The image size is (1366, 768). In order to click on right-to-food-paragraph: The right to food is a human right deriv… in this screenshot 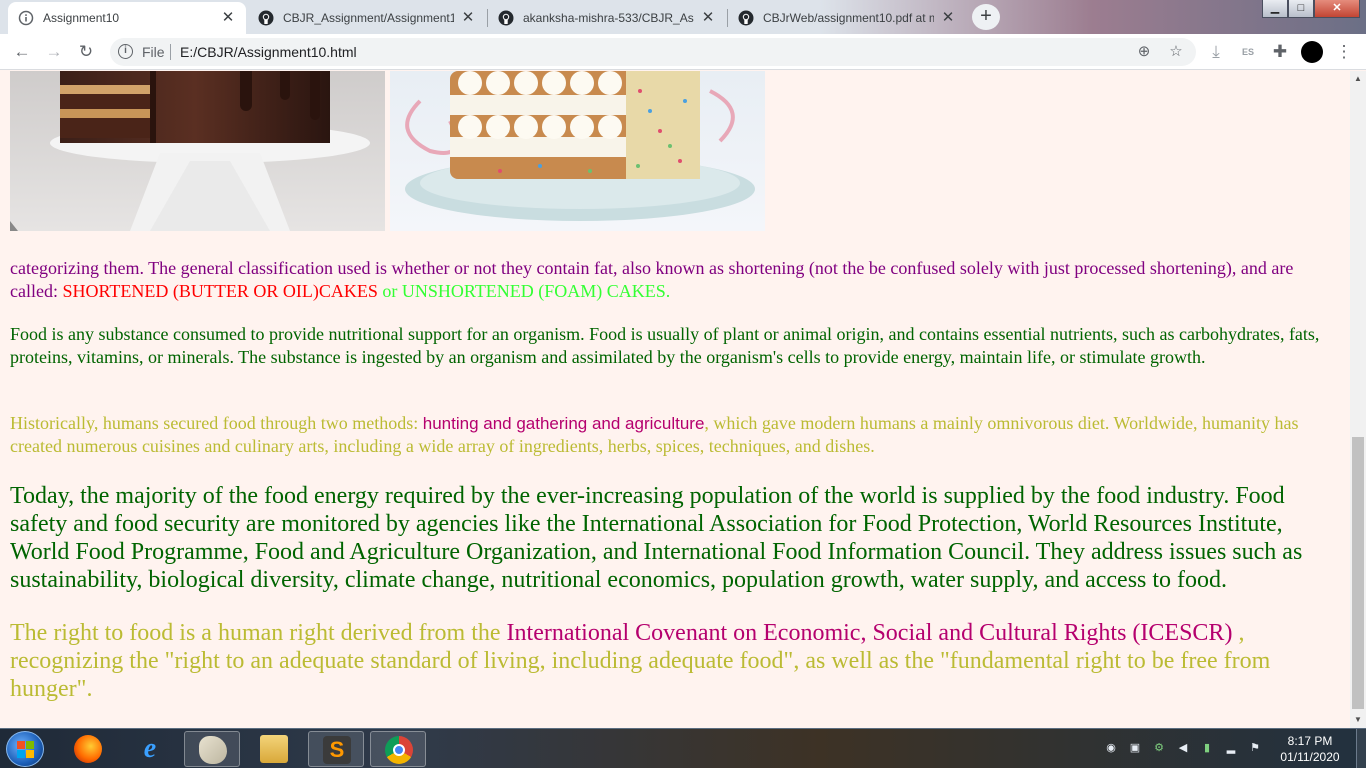, I will do `click(675, 661)`.